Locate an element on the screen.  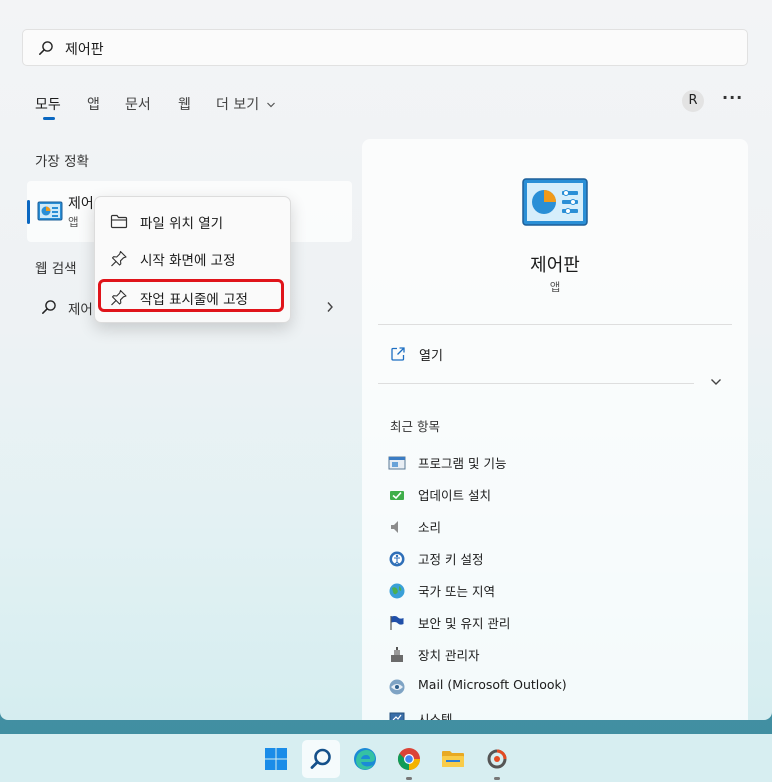
recent-item-device-manager: 장치 관리자 is located at coordinates (558, 655).